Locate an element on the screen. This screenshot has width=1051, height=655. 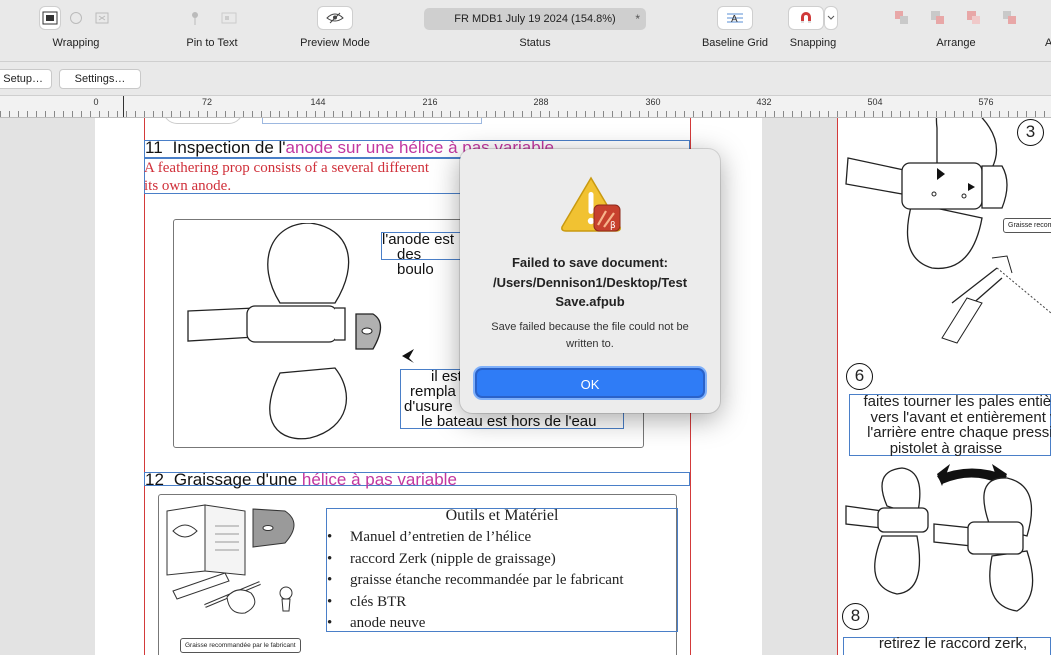
heading-text: Inspection de l' is located at coordinates (229, 147).